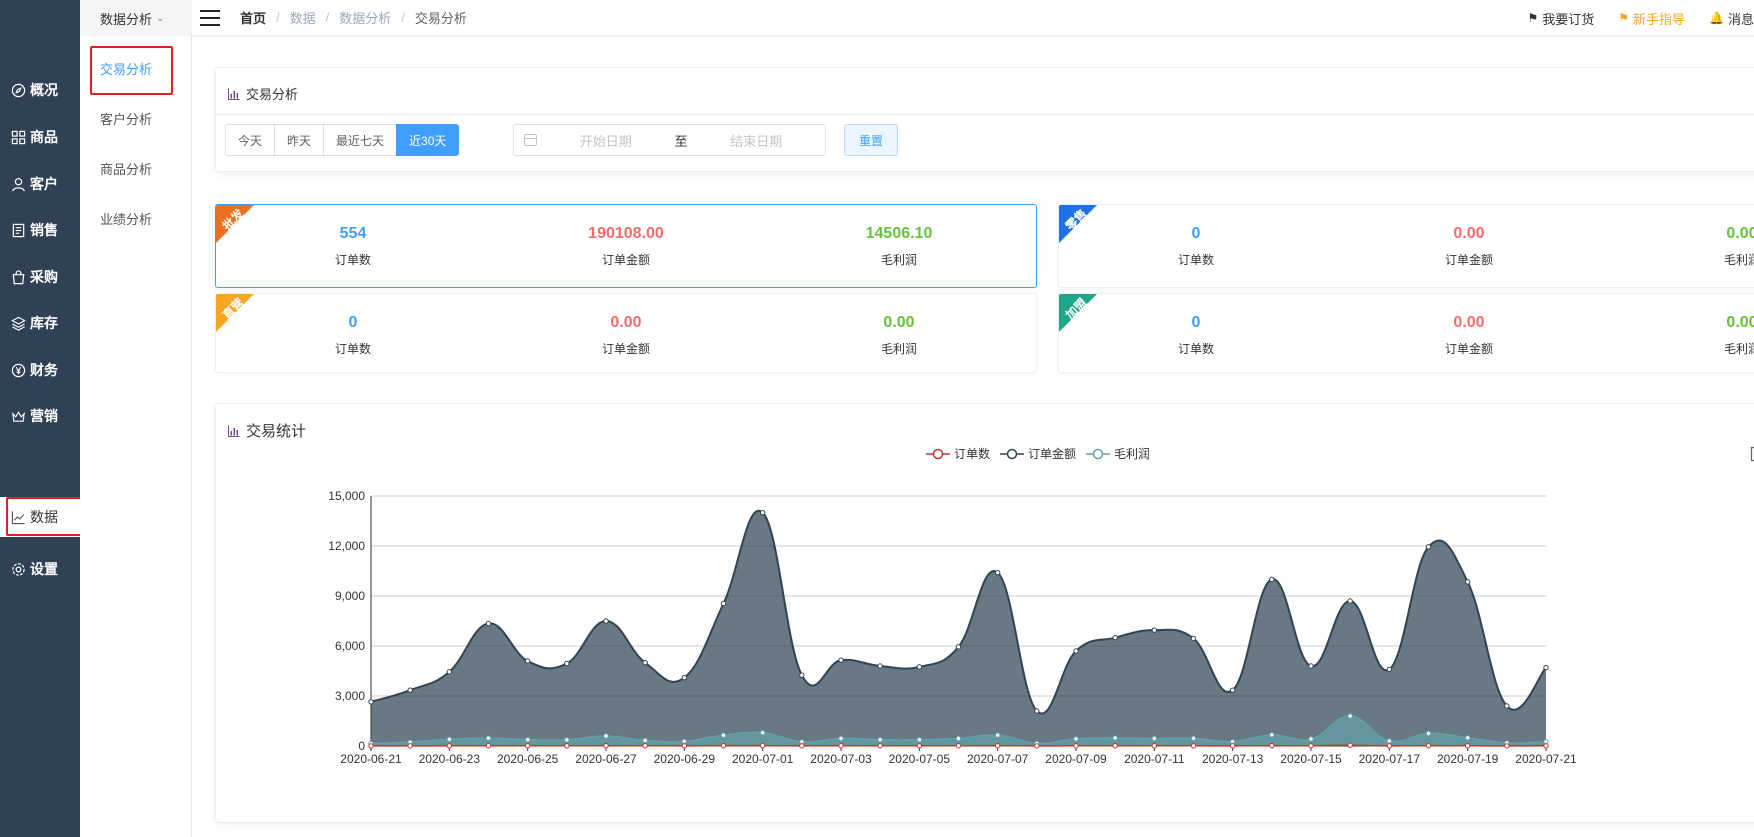  Describe the element at coordinates (361, 746) in the screenshot. I see `y-tick-label: 0` at that location.